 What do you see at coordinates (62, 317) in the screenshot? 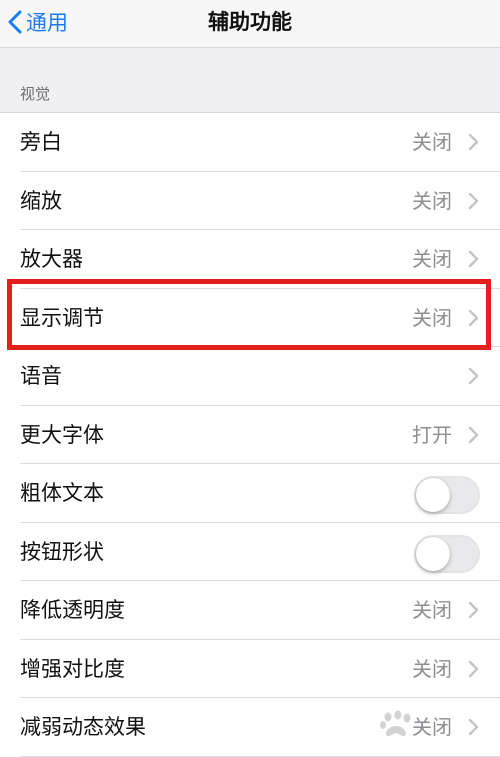
I see `row-label: 显示调节` at bounding box center [62, 317].